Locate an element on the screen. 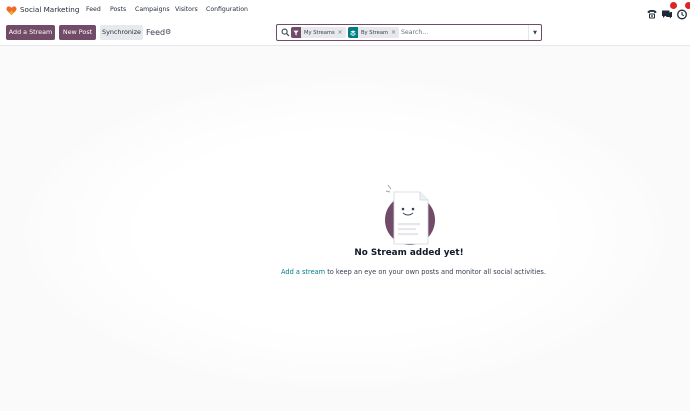 This screenshot has height=411, width=690. social-marketing-logo-icon is located at coordinates (11, 10).